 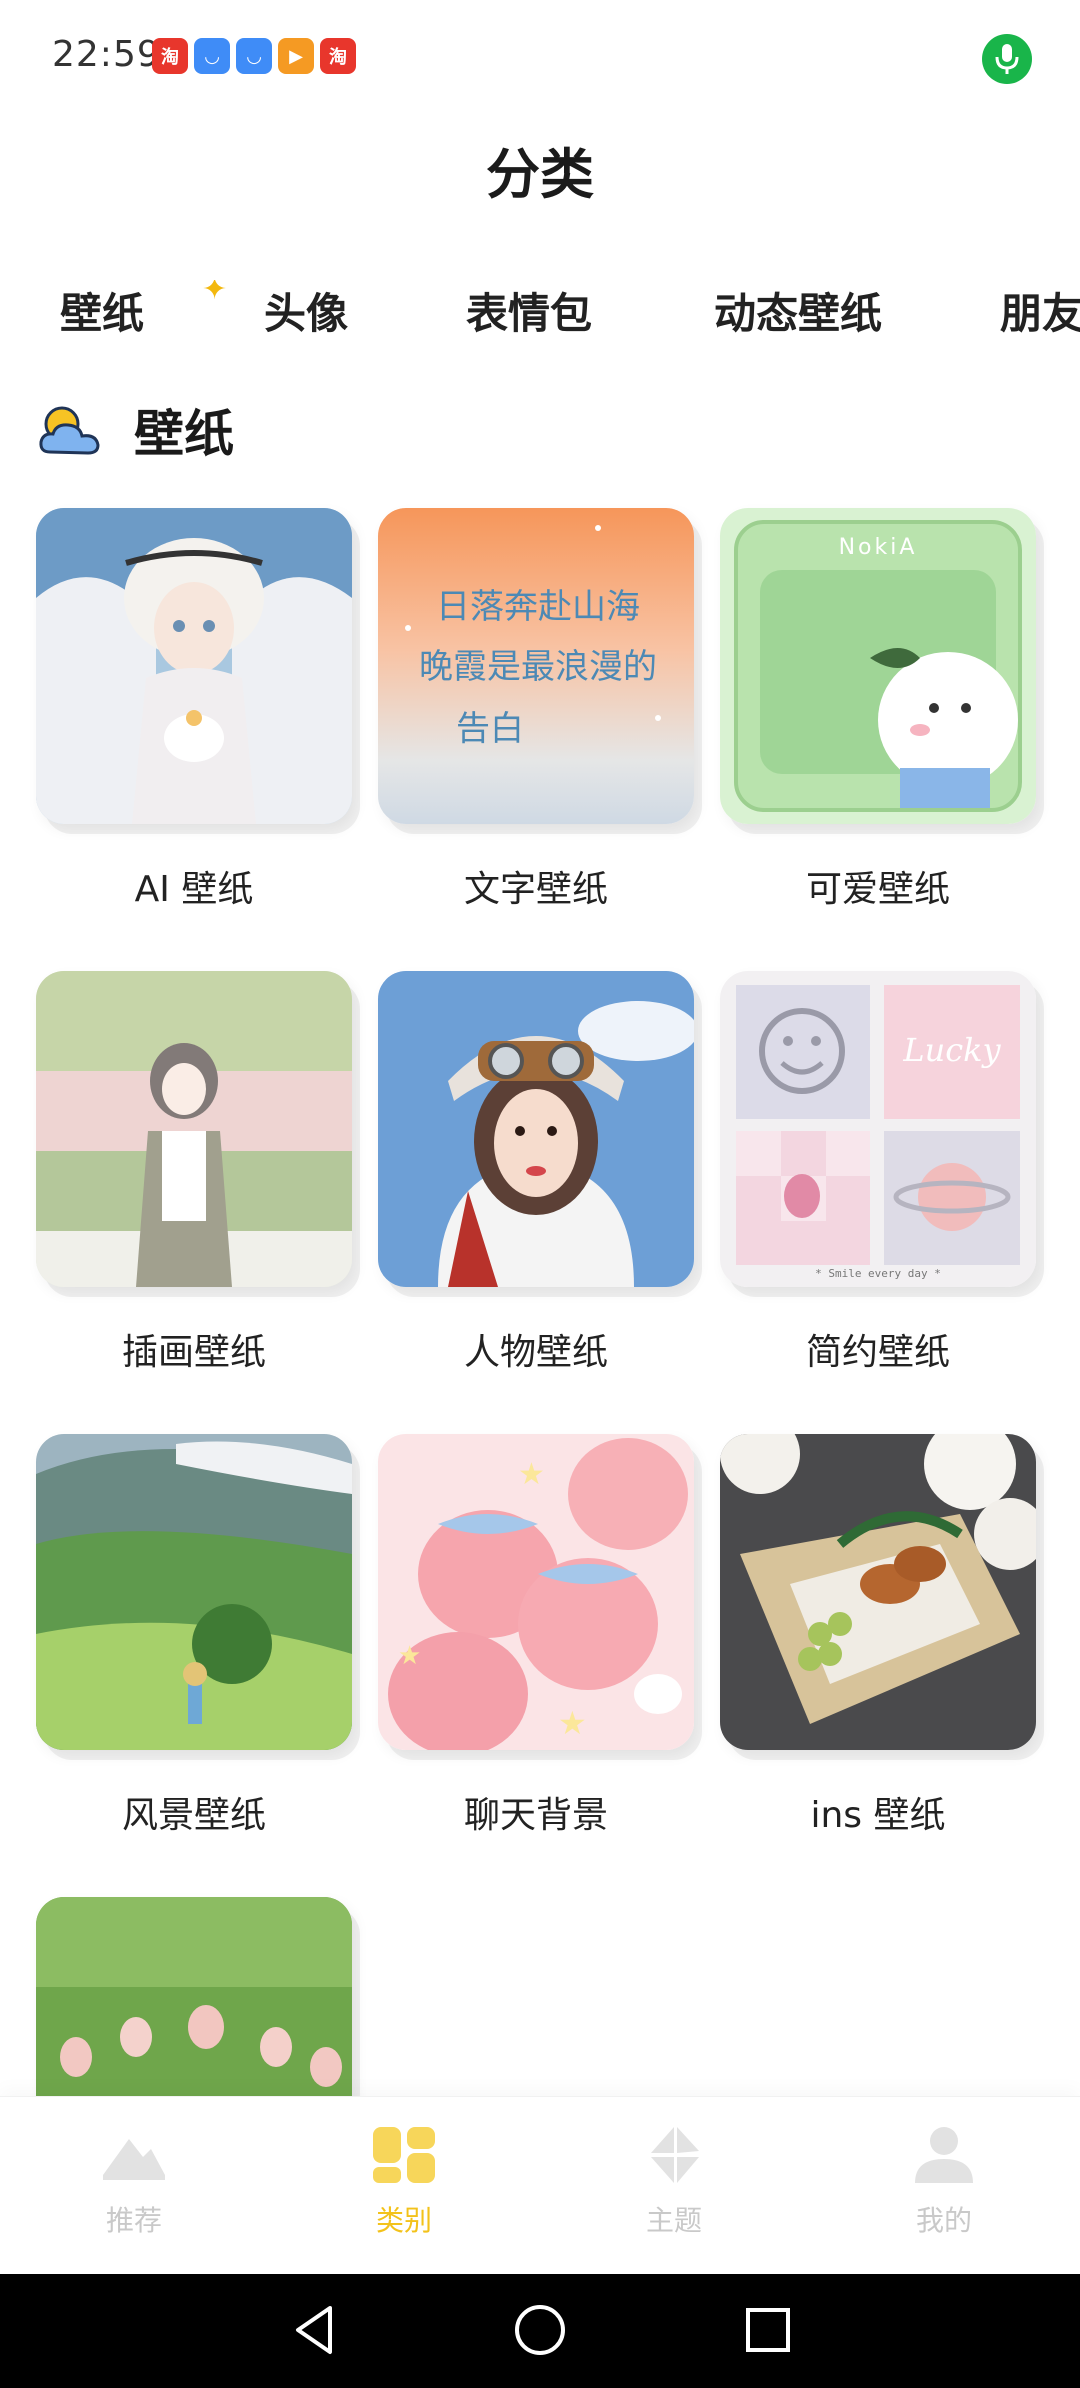 I want to click on tab-avatar: 头像, so click(x=306, y=310).